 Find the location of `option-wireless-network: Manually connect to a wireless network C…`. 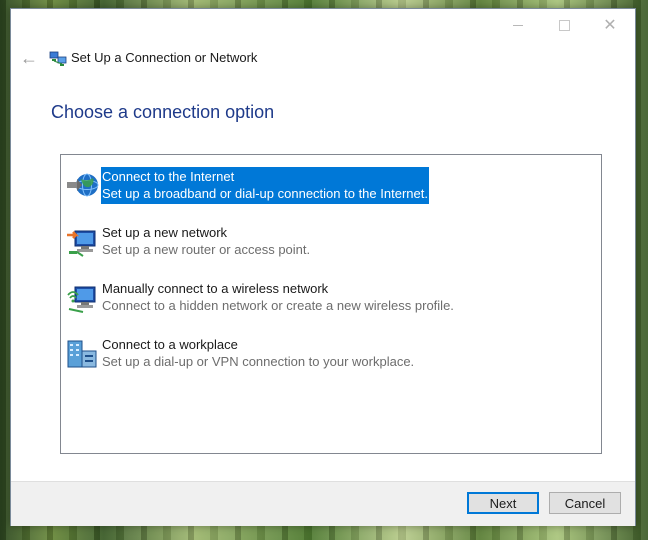

option-wireless-network: Manually connect to a wireless network C… is located at coordinates (330, 299).